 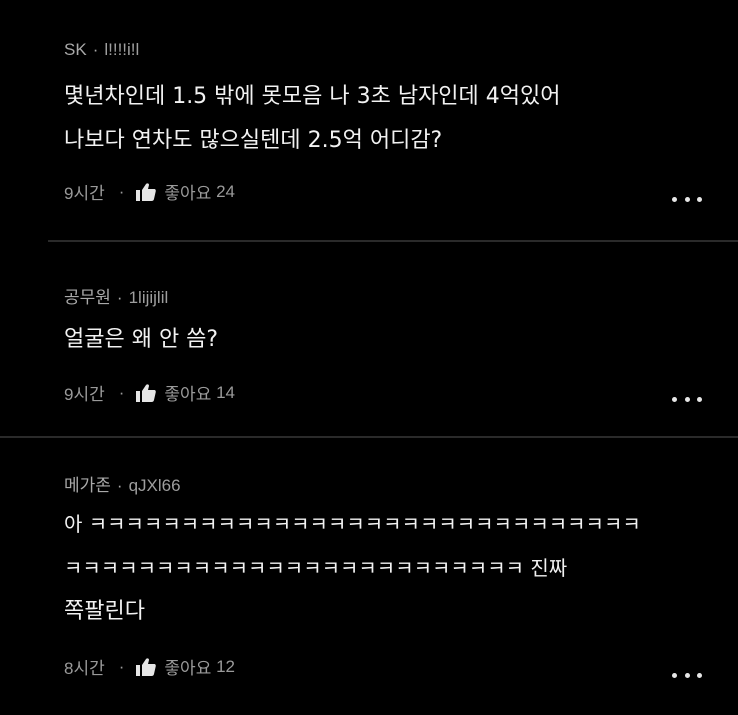 I want to click on comment-text-line: 쪽팔린다, so click(x=104, y=611).